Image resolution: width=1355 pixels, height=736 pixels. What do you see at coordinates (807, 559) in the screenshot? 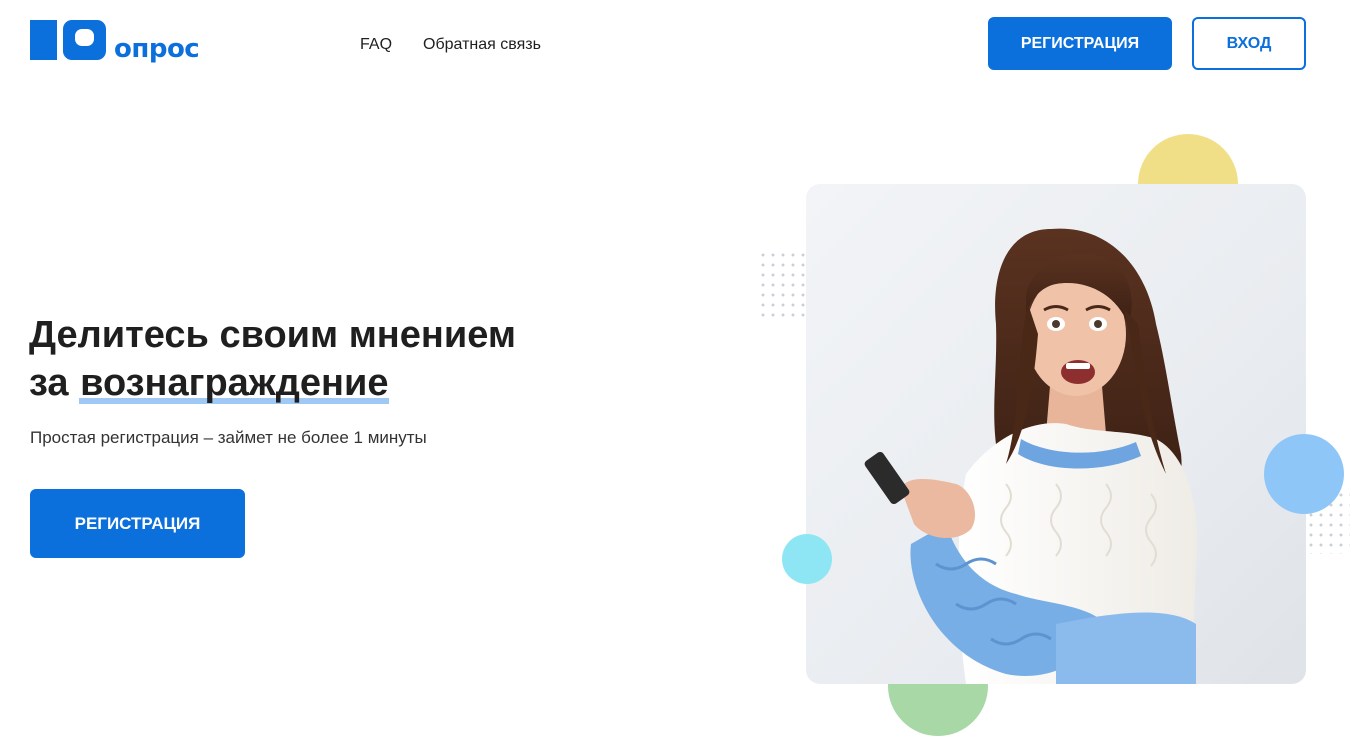
I see `decor-cyan-circle` at bounding box center [807, 559].